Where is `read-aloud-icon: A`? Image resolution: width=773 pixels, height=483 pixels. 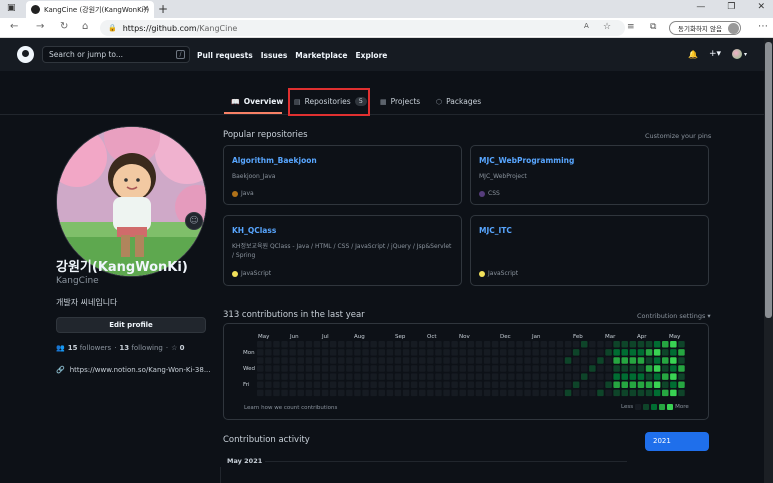
read-aloud-icon: A is located at coordinates (586, 26).